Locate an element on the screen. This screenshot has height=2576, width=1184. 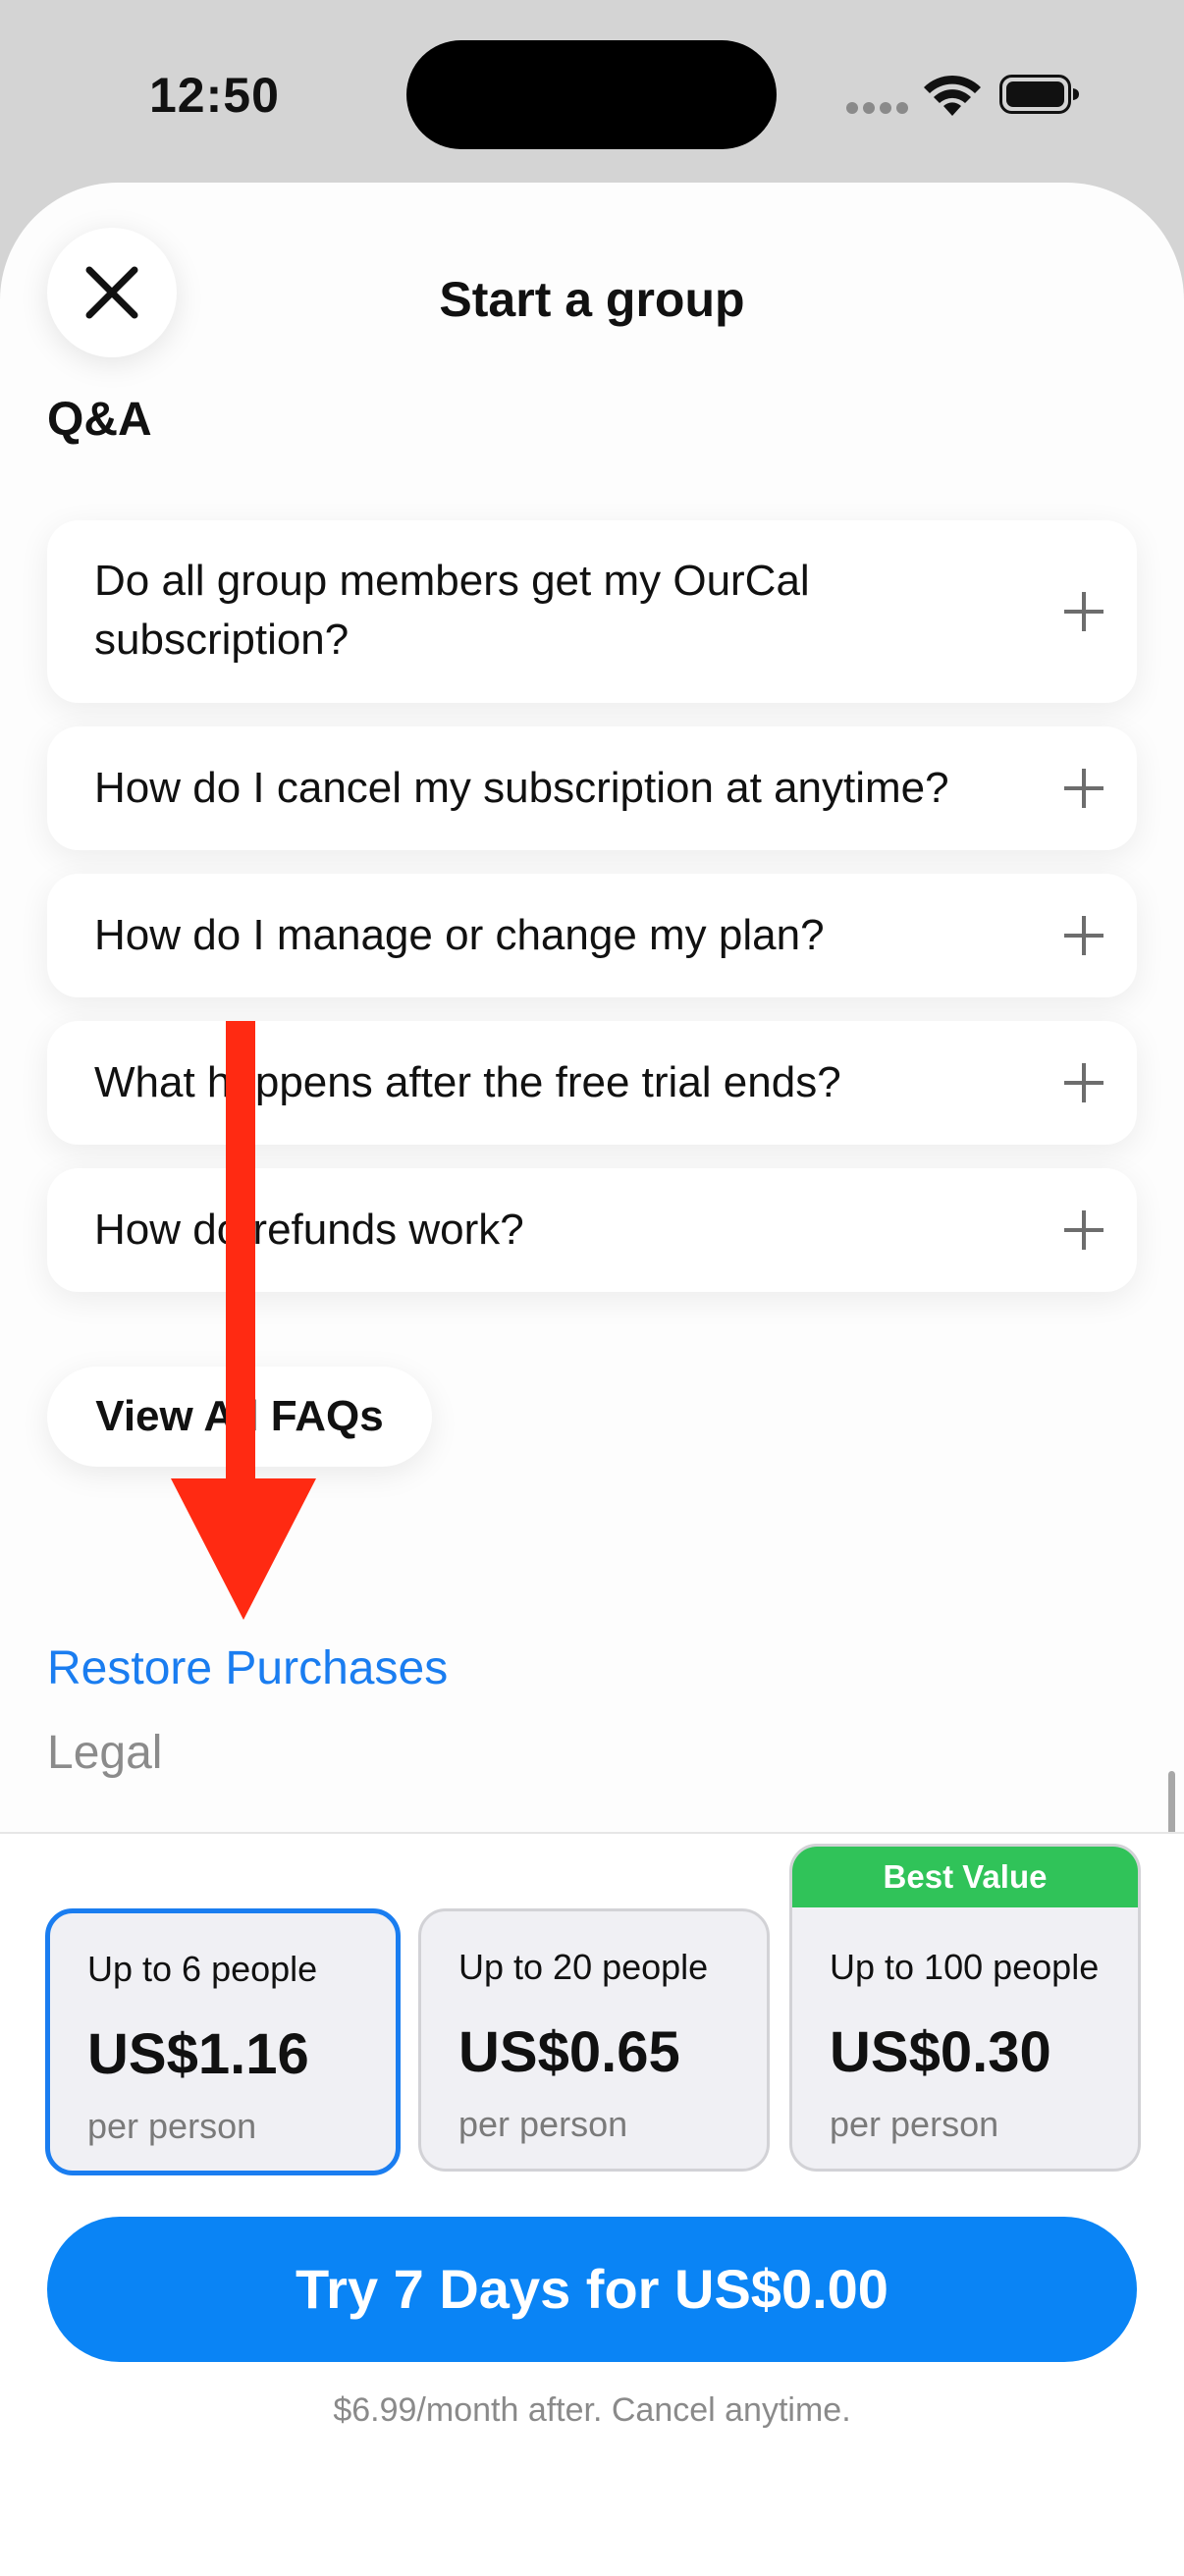
plan-price: US$0.30 is located at coordinates (940, 2052).